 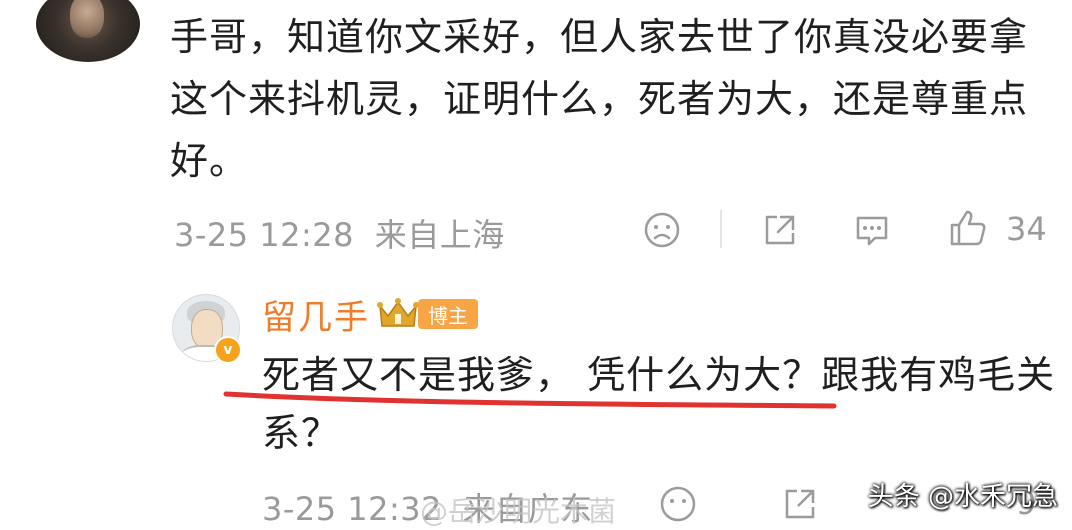 I want to click on watermark-bottom: @岳沙明光木菌, so click(x=518, y=511).